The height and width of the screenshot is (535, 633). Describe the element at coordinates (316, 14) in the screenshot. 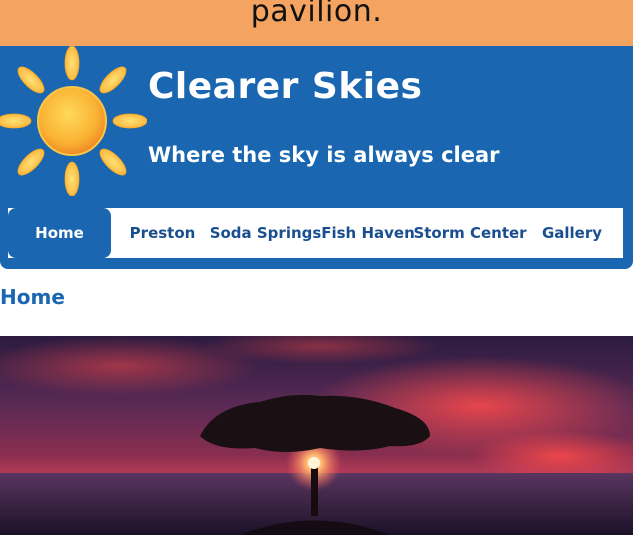

I see `banner-text: pavilion.` at that location.